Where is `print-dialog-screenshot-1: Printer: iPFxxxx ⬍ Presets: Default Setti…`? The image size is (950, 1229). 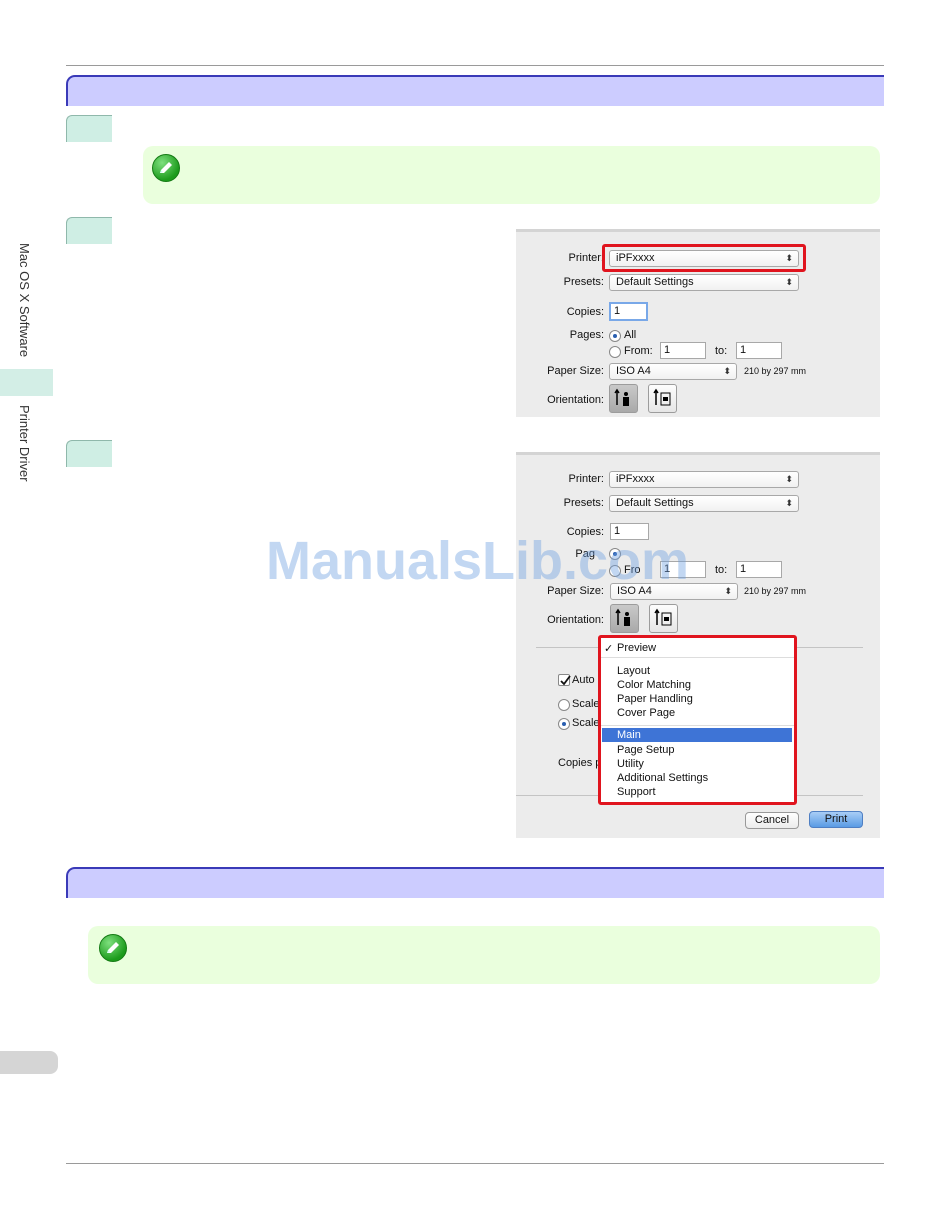
print-dialog-screenshot-1: Printer: iPFxxxx ⬍ Presets: Default Setti… is located at coordinates (698, 323).